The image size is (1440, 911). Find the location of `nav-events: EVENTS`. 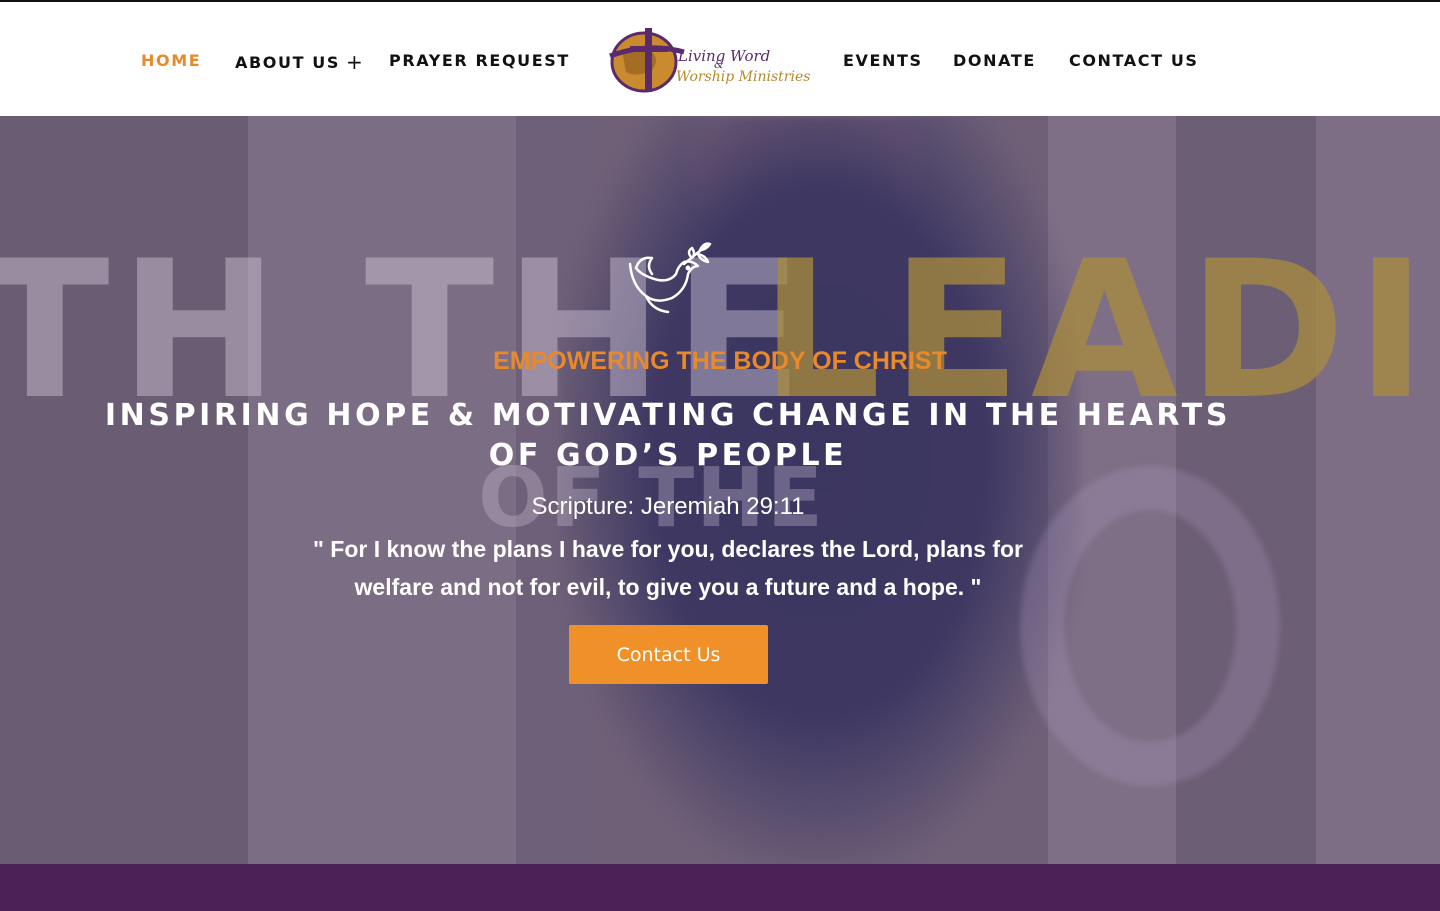

nav-events: EVENTS is located at coordinates (883, 61).